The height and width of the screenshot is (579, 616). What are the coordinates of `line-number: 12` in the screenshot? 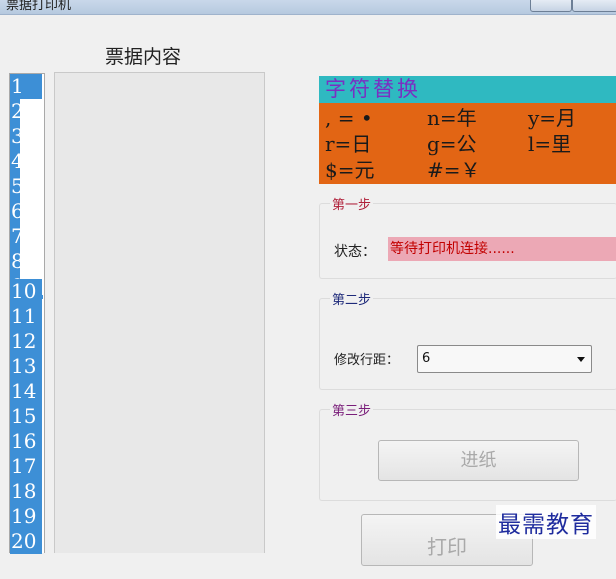 It's located at (26, 341).